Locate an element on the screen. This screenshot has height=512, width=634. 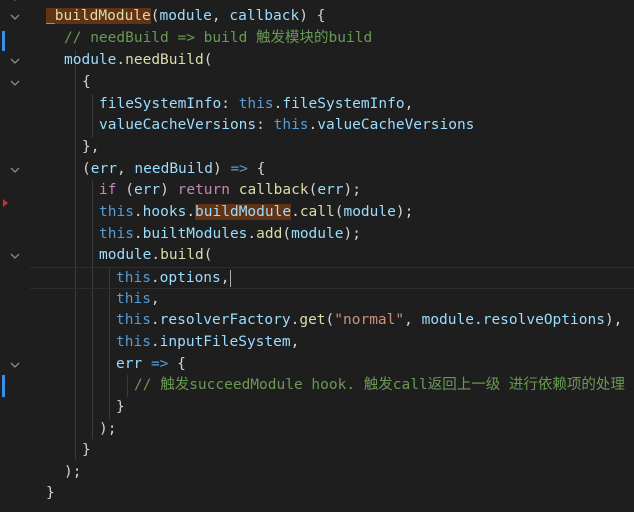
code-line: }, is located at coordinates (332, 148).